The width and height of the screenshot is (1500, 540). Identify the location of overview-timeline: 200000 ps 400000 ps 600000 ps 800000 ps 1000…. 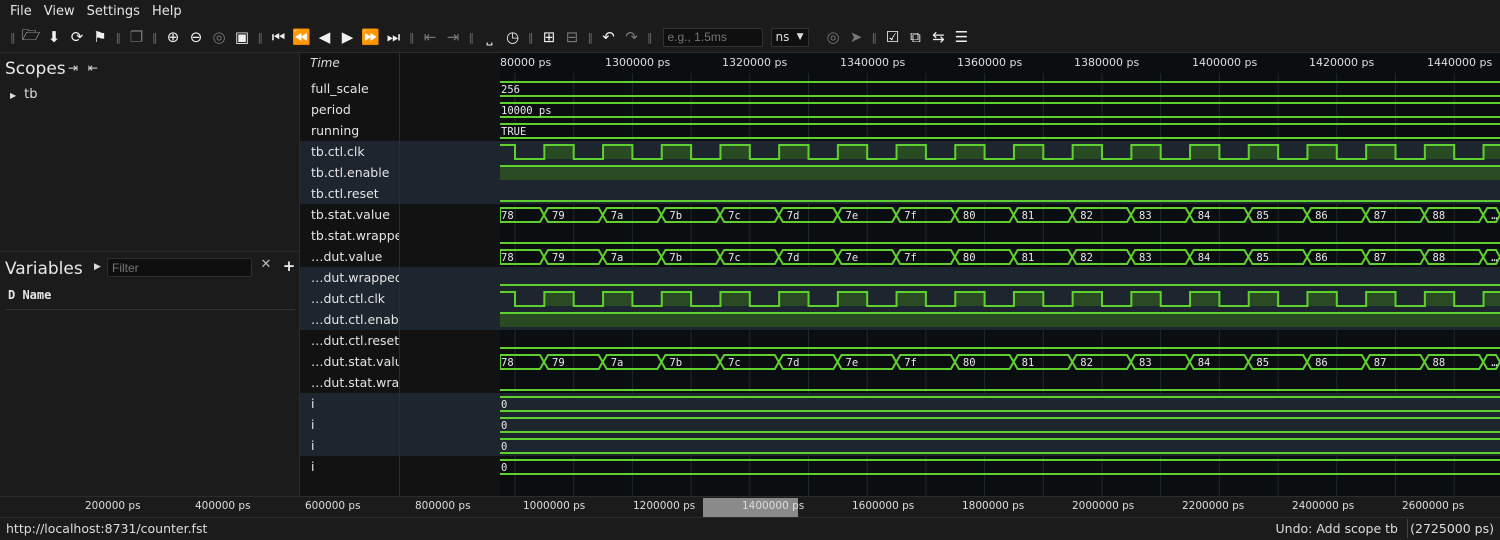
(750, 506).